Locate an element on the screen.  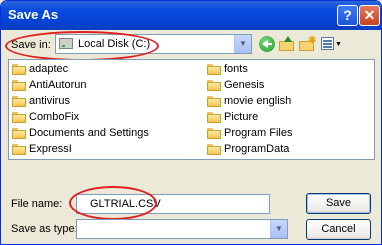
up-folder-icon is located at coordinates (287, 44).